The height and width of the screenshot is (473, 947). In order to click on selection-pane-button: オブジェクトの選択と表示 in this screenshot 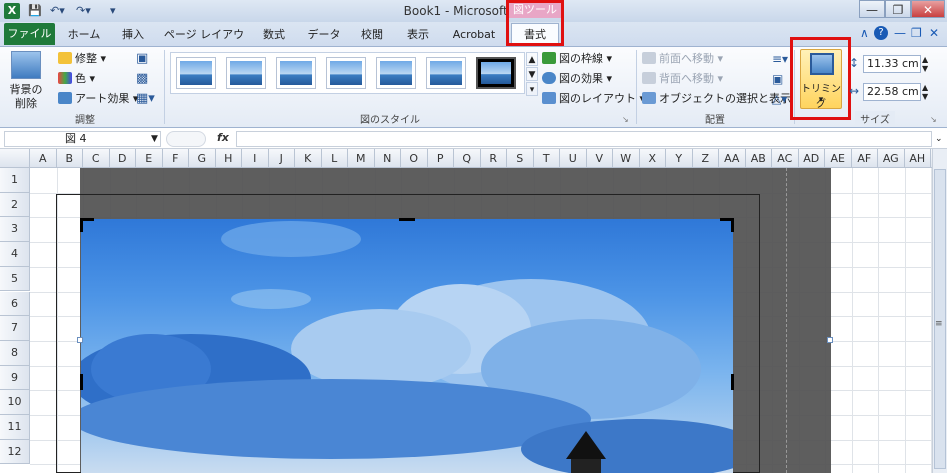, I will do `click(716, 99)`.